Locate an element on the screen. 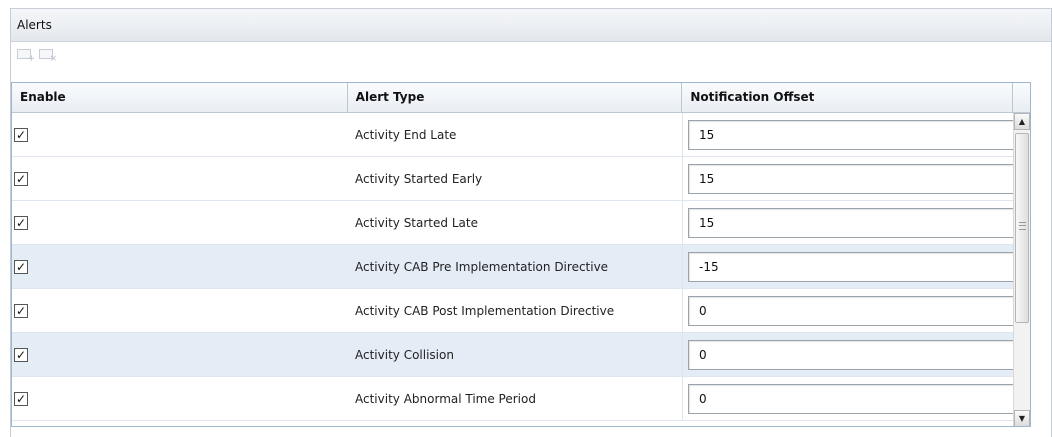 The height and width of the screenshot is (437, 1052). table-row: ✓ Activity Collision is located at coordinates (513, 355).